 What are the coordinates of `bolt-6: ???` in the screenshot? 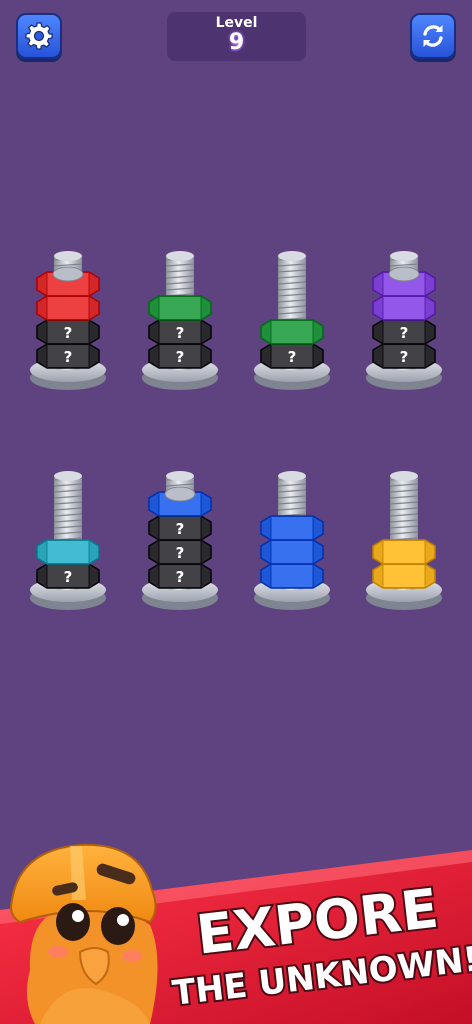 It's located at (180, 540).